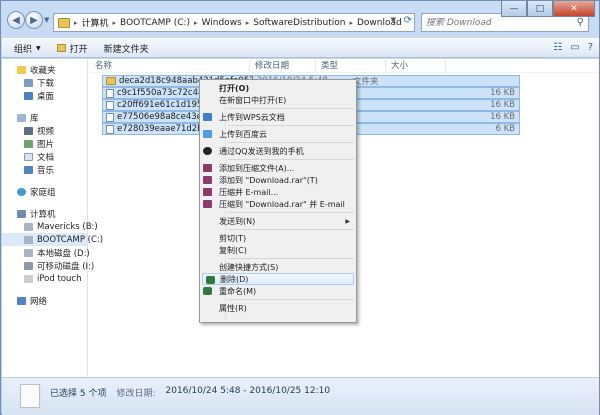 The image size is (600, 415). Describe the element at coordinates (278, 204) in the screenshot. I see `menu-item-compress-rar-email: 压缩到 "Download.rar" 并 E-mail` at that location.